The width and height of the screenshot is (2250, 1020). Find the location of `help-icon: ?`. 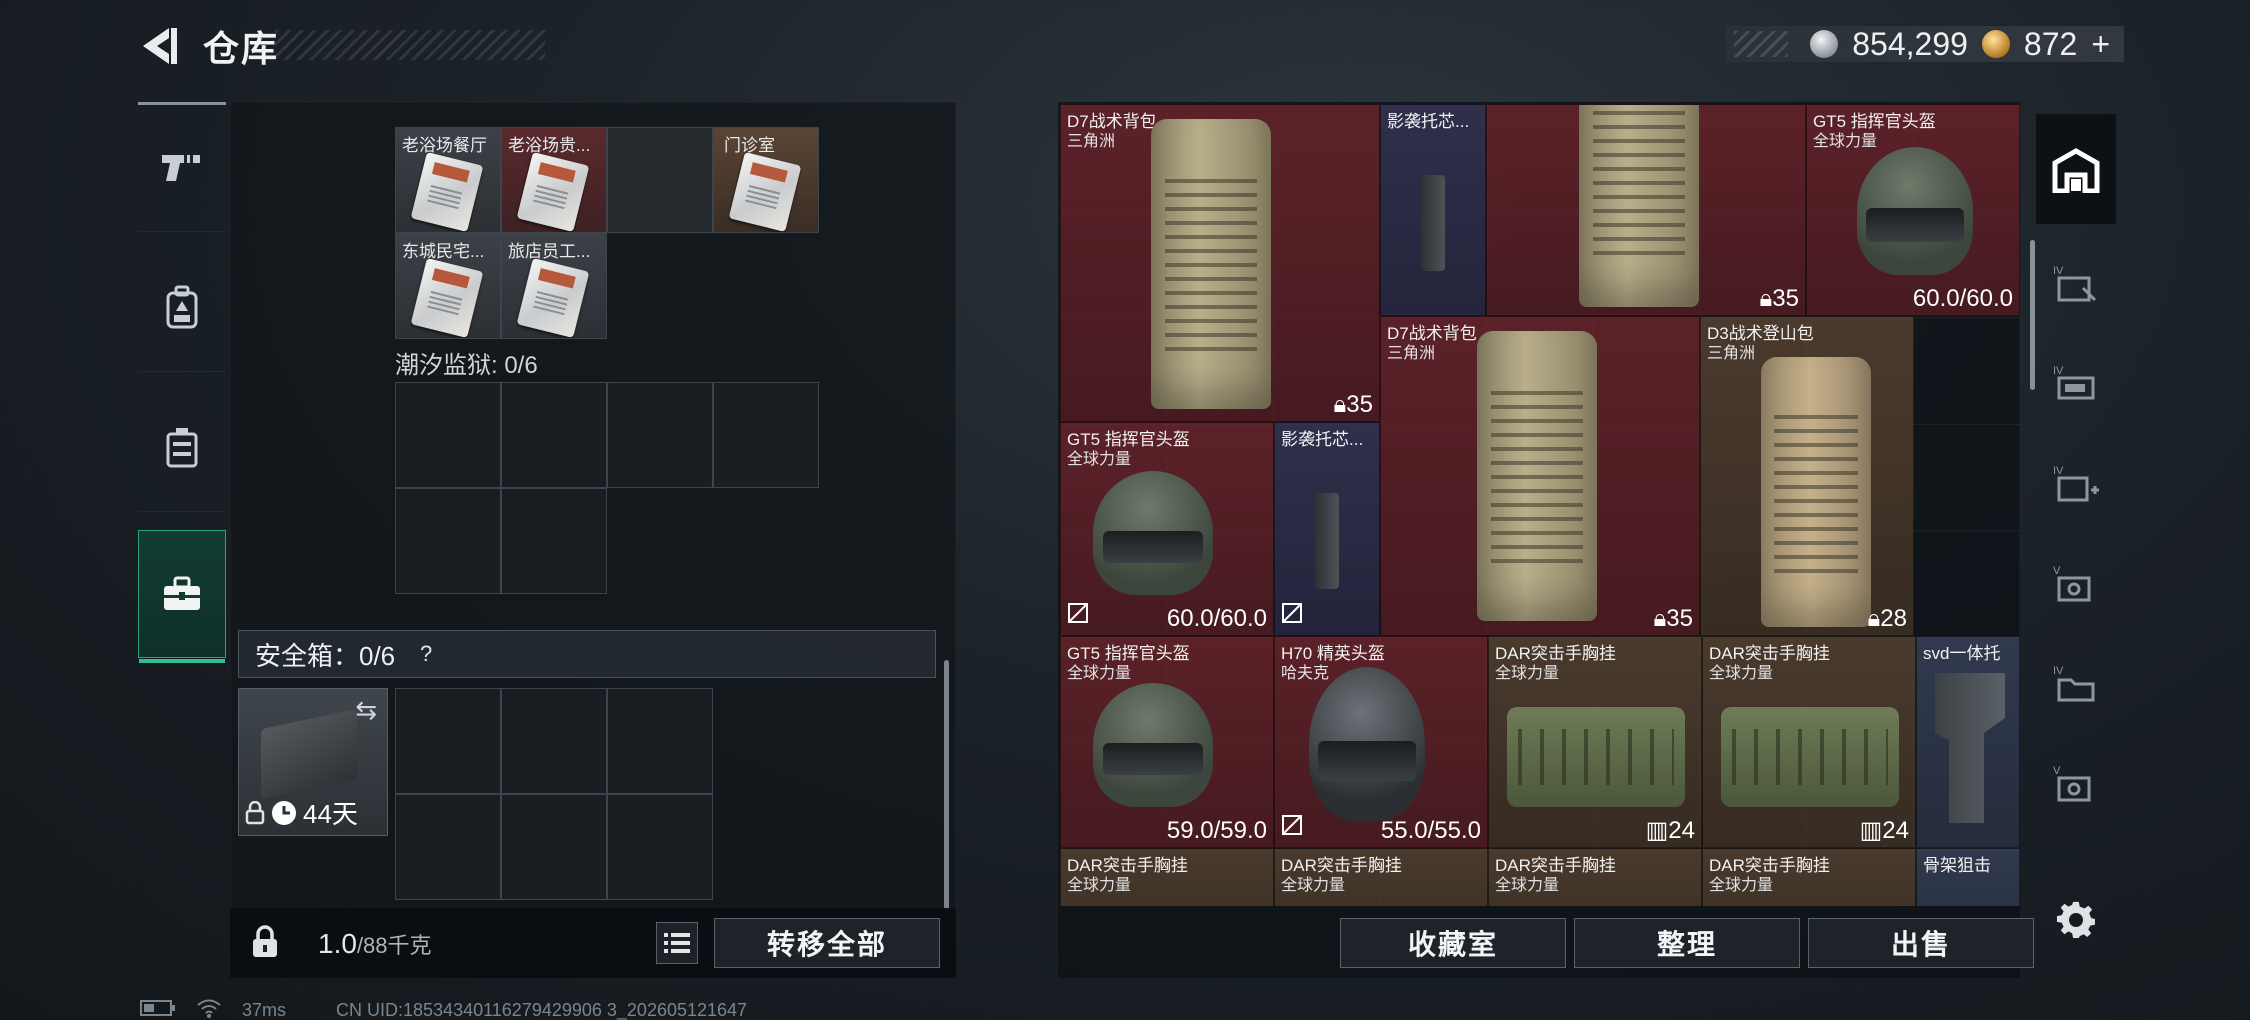

help-icon: ? is located at coordinates (426, 654).